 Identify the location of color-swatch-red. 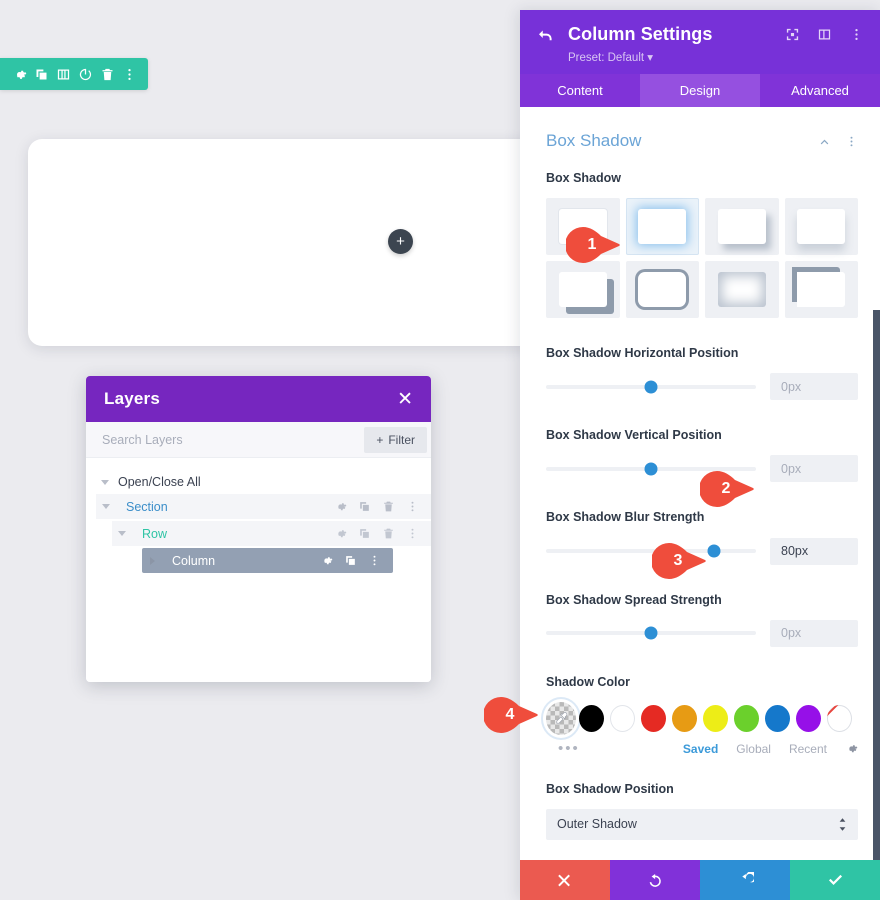
(654, 718).